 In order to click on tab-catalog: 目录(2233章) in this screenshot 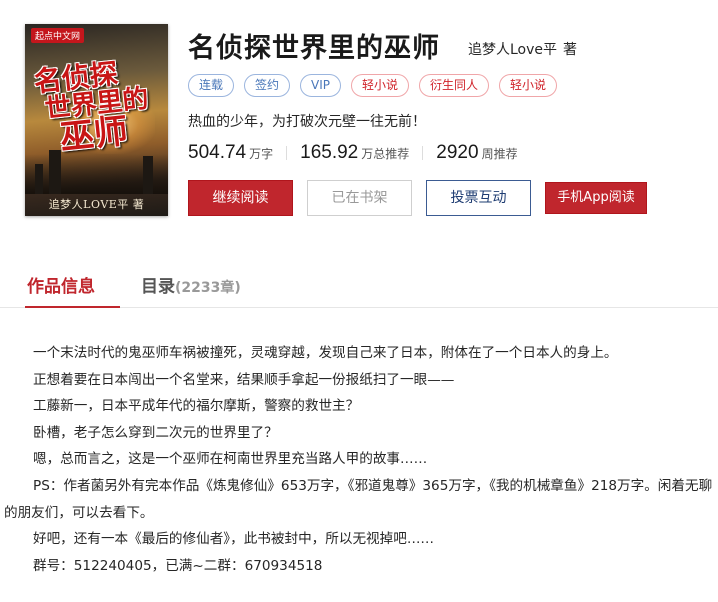, I will do `click(191, 284)`.